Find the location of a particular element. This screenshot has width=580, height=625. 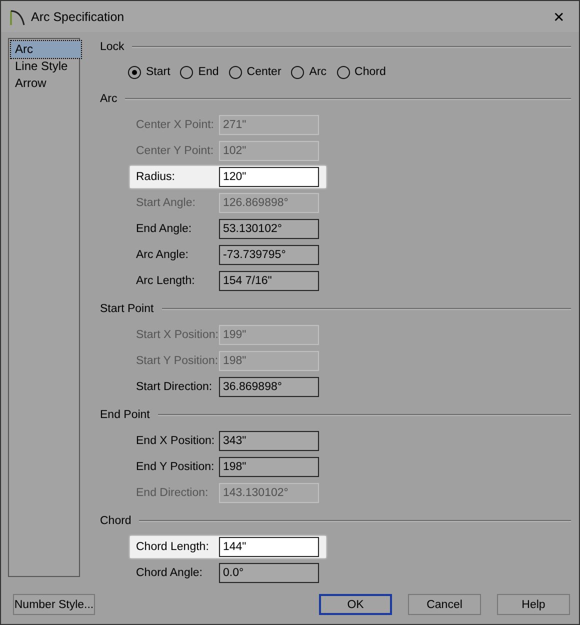

section-title: Start Point is located at coordinates (127, 309).